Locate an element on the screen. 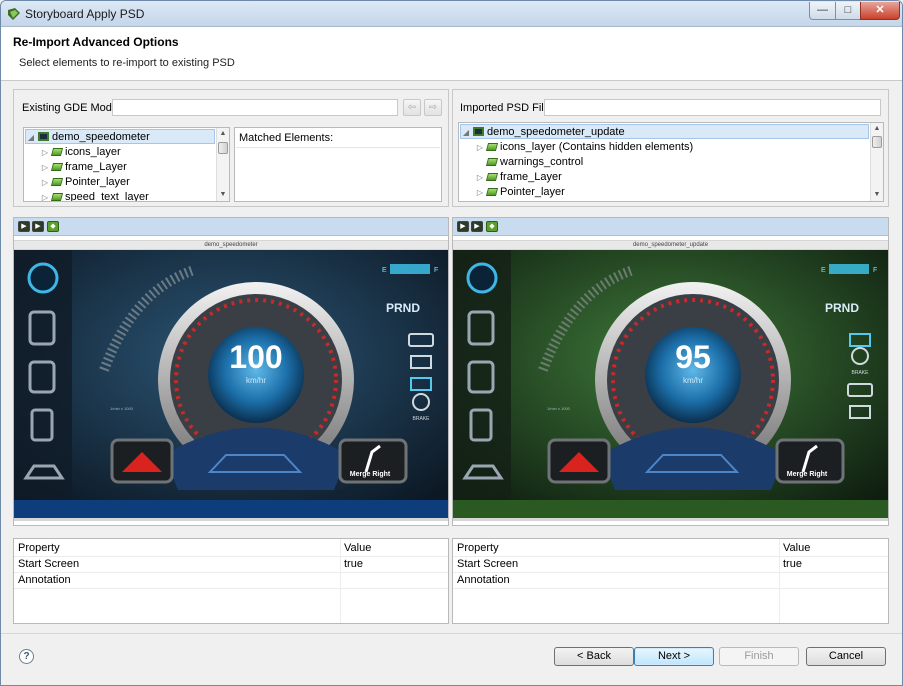 The image size is (903, 686). preview-screen-title: demo_speedometer is located at coordinates (231, 245).